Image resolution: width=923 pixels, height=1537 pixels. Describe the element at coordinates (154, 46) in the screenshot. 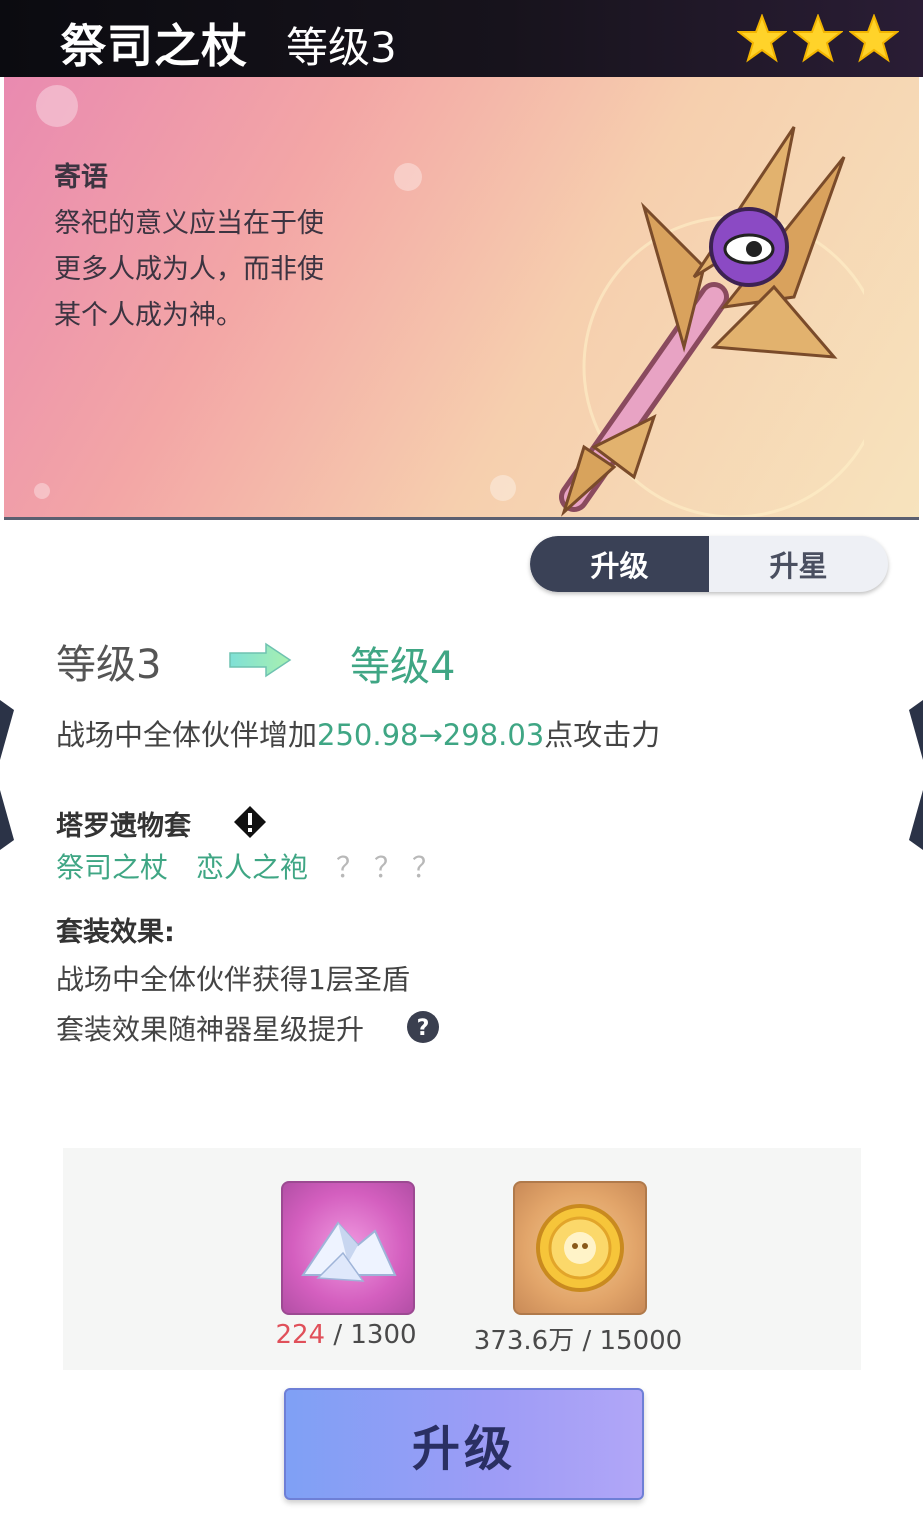

I see `artifact-name: 祭司之杖` at that location.